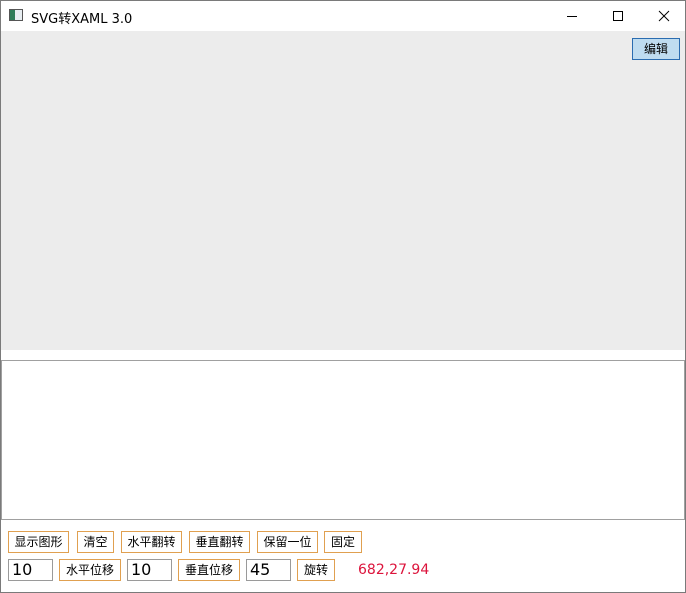  What do you see at coordinates (30, 570) in the screenshot?
I see `horizontal-offset-input: 10` at bounding box center [30, 570].